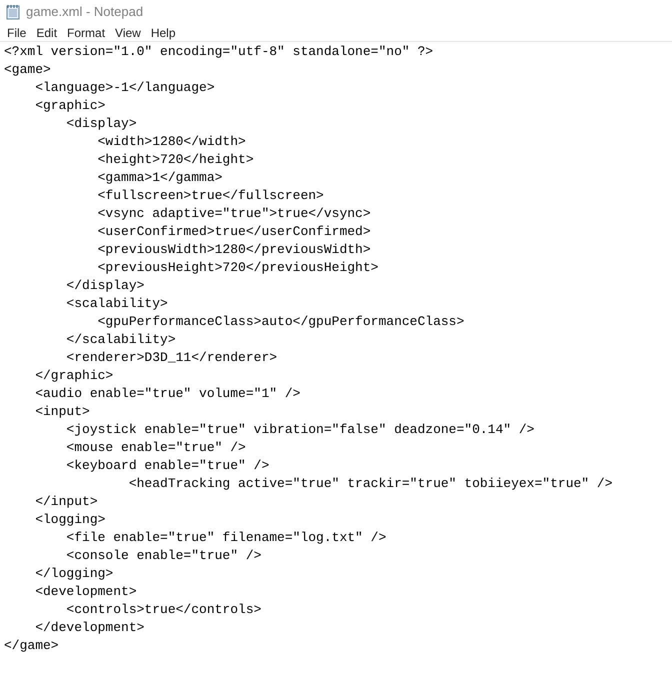 Image resolution: width=672 pixels, height=697 pixels. What do you see at coordinates (233, 232) in the screenshot?
I see `code-line: <userConfirmed>true</userConfirmed>` at bounding box center [233, 232].